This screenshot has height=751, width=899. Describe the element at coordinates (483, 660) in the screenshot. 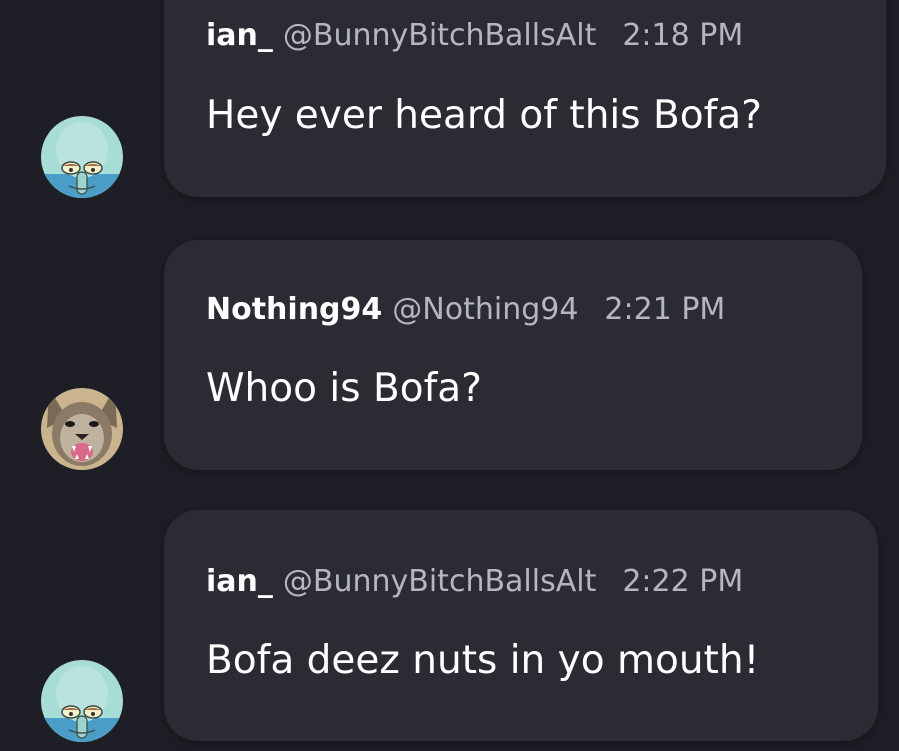

I see `message-text: Bofa deez nuts in yo mouth!` at that location.